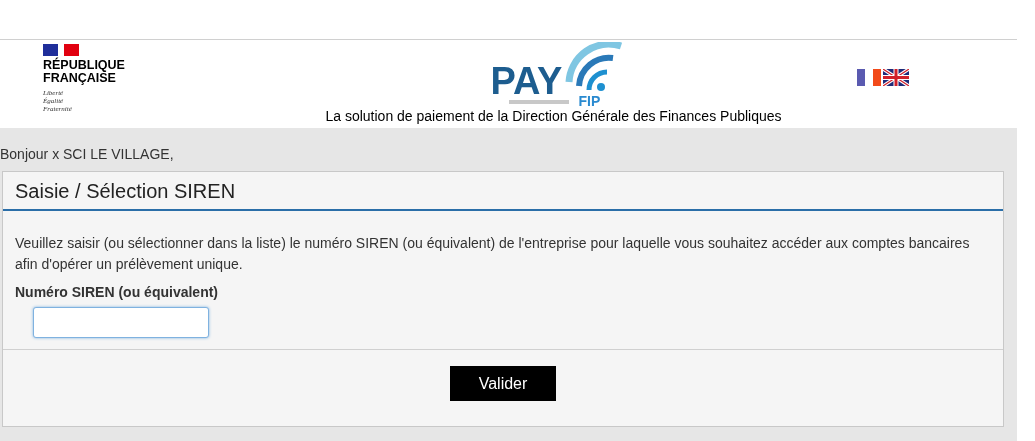 This screenshot has width=1035, height=441. Describe the element at coordinates (125, 191) in the screenshot. I see `panel-title: Saisie / Sélection SIREN` at that location.